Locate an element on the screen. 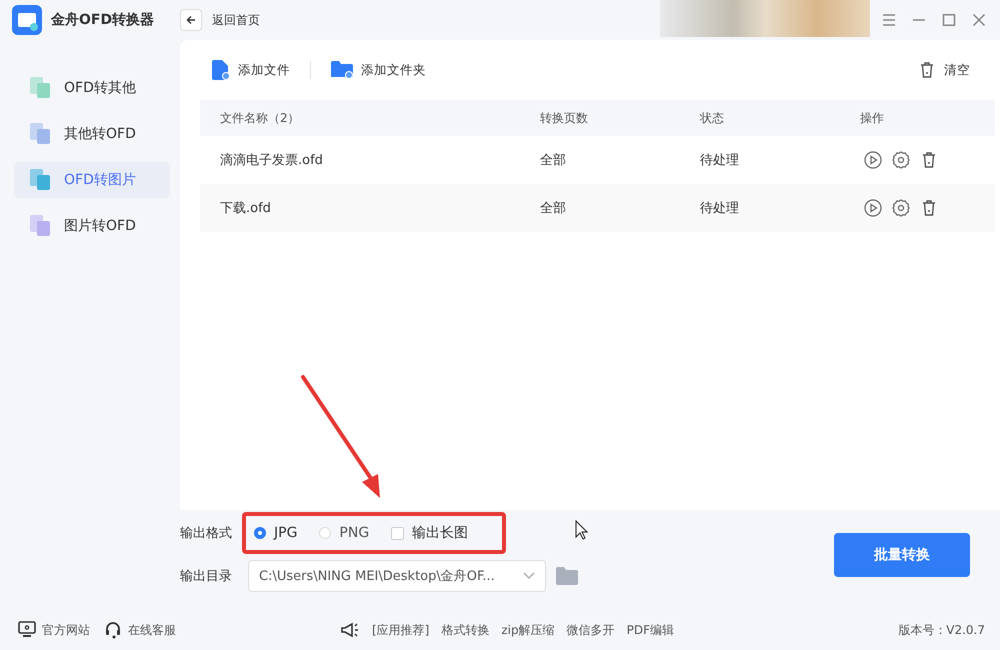  promo-link: 格式转换 is located at coordinates (465, 630).